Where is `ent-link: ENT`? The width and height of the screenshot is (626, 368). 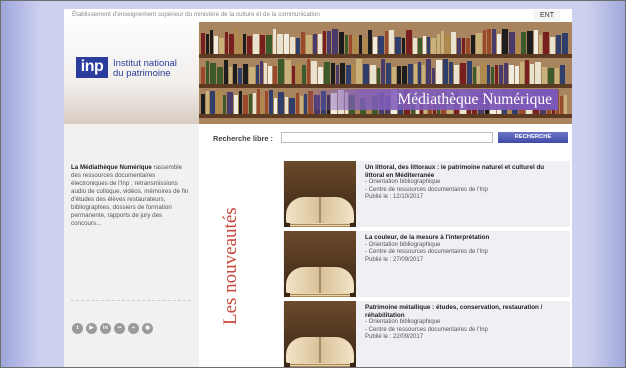
ent-link: ENT is located at coordinates (547, 15).